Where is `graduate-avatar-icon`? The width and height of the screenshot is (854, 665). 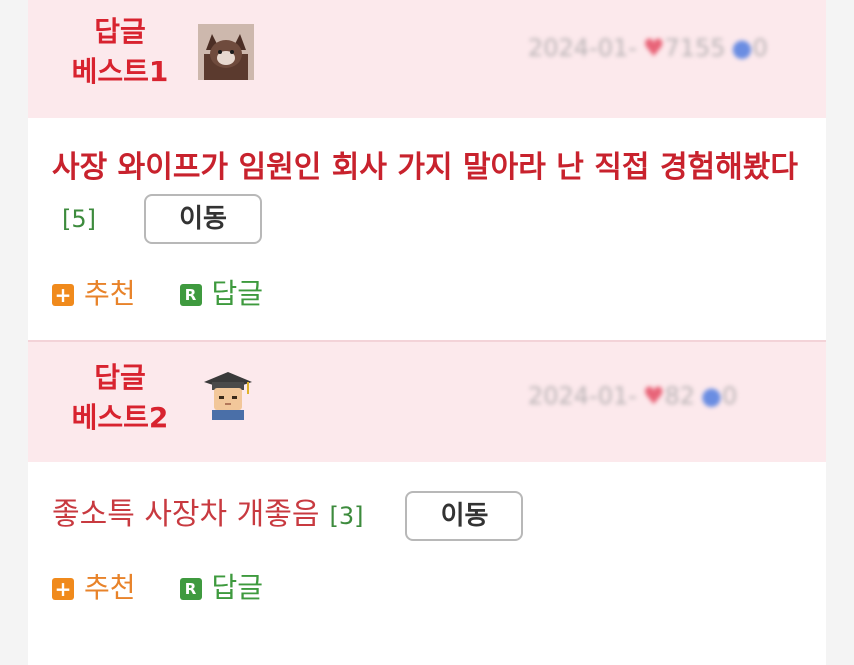 graduate-avatar-icon is located at coordinates (228, 396).